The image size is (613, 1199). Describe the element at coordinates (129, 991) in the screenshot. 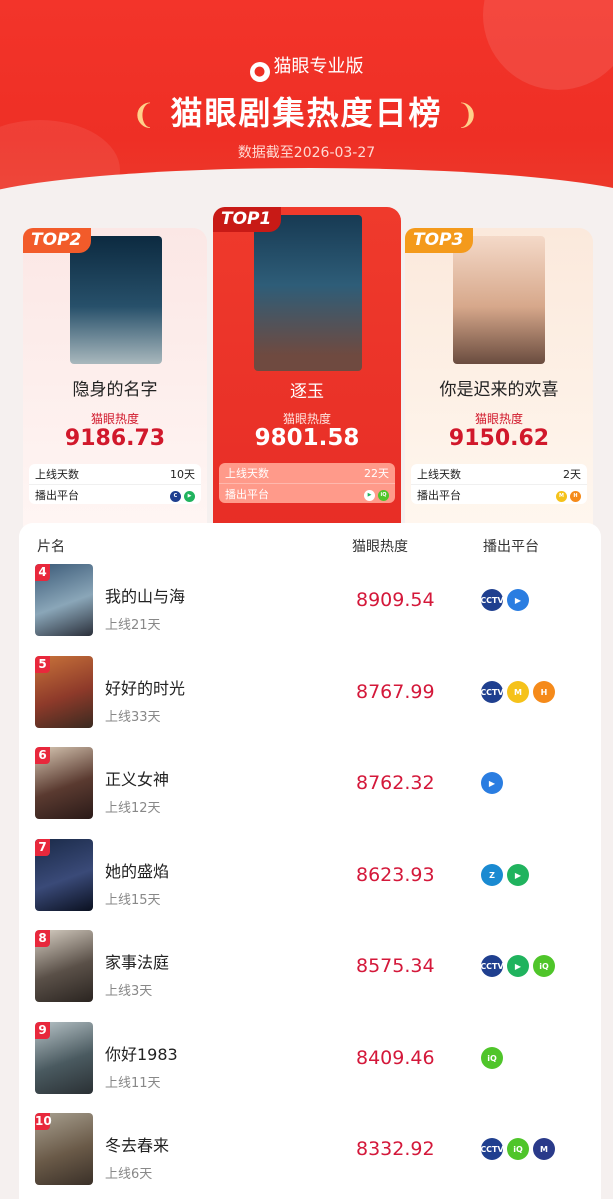

I see `days-online: 上线3天` at that location.